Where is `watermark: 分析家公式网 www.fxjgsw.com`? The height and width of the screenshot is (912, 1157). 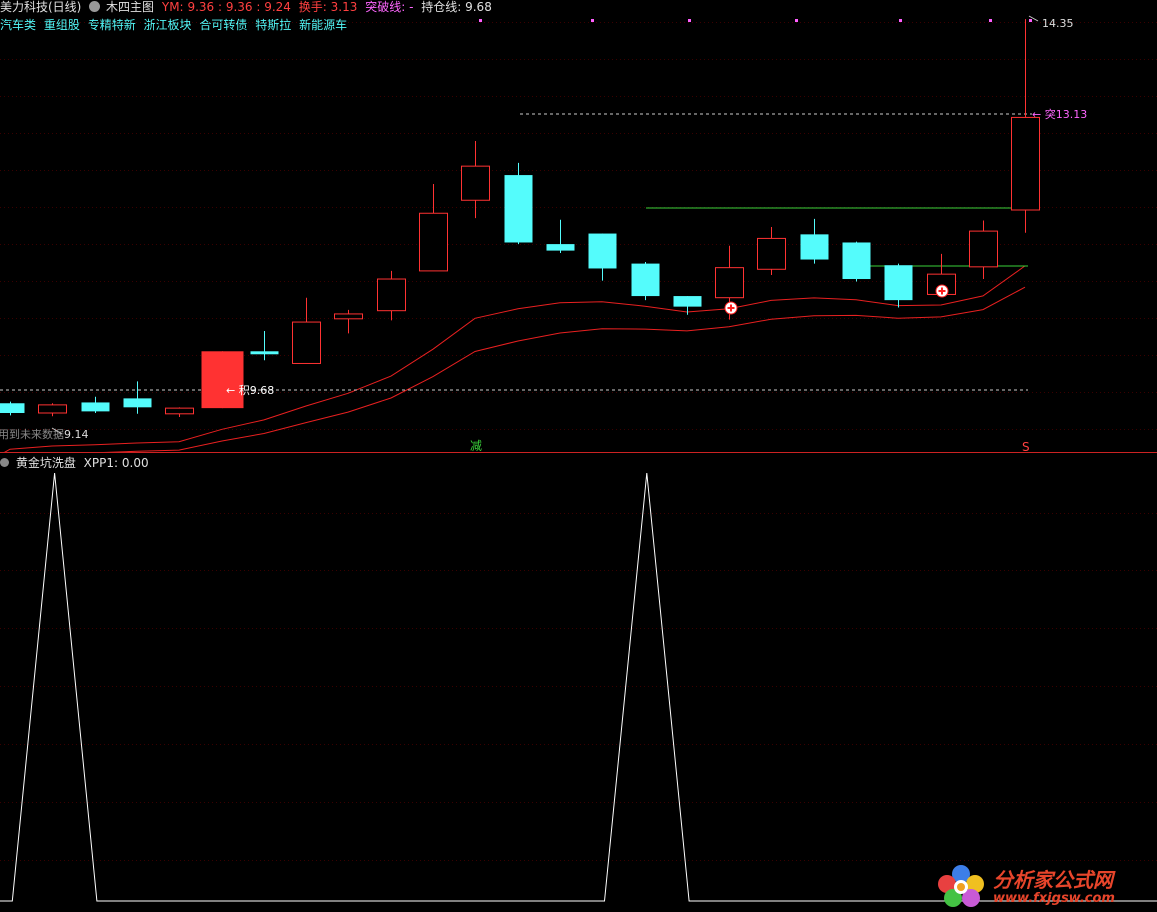
watermark: 分析家公式网 www.fxjgsw.com is located at coordinates (1038, 886).